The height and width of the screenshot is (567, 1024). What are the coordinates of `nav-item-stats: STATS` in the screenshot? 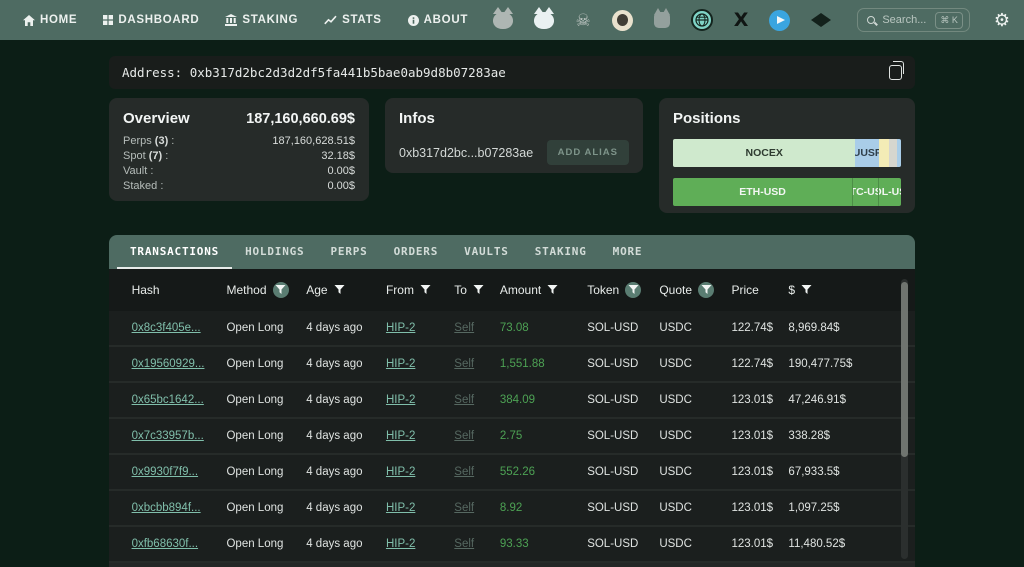 It's located at (353, 20).